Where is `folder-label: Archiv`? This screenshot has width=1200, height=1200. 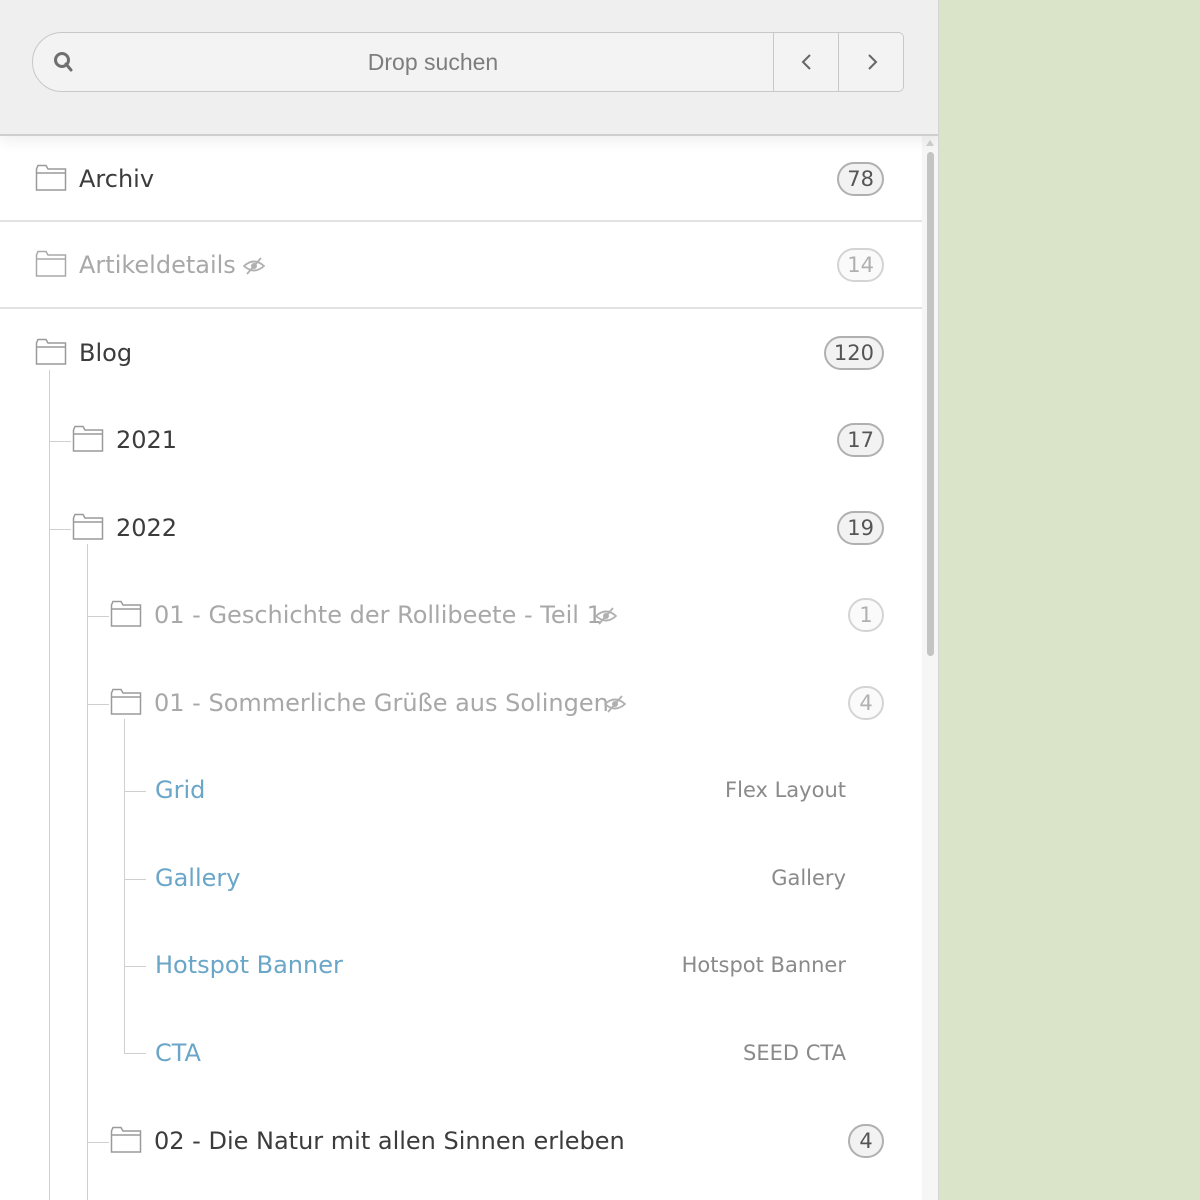 folder-label: Archiv is located at coordinates (117, 179).